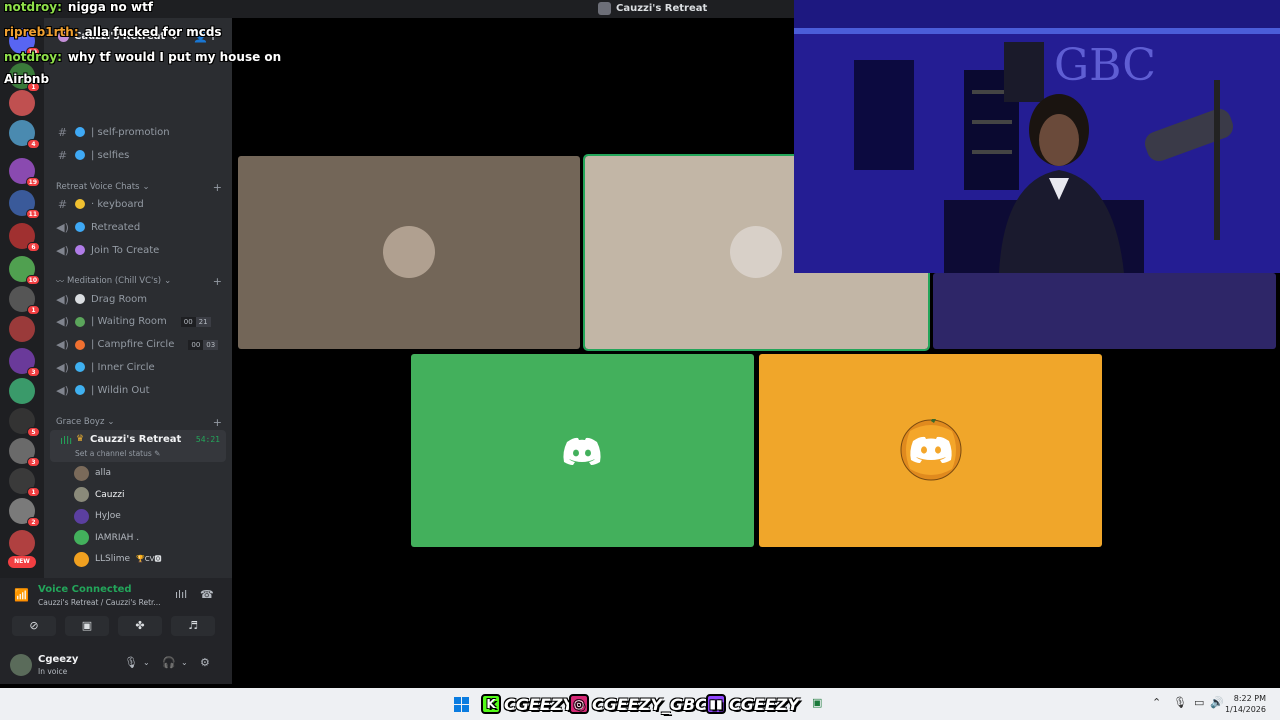 The image size is (1280, 720). I want to click on webcam-sign-text: GBC, so click(1105, 65).